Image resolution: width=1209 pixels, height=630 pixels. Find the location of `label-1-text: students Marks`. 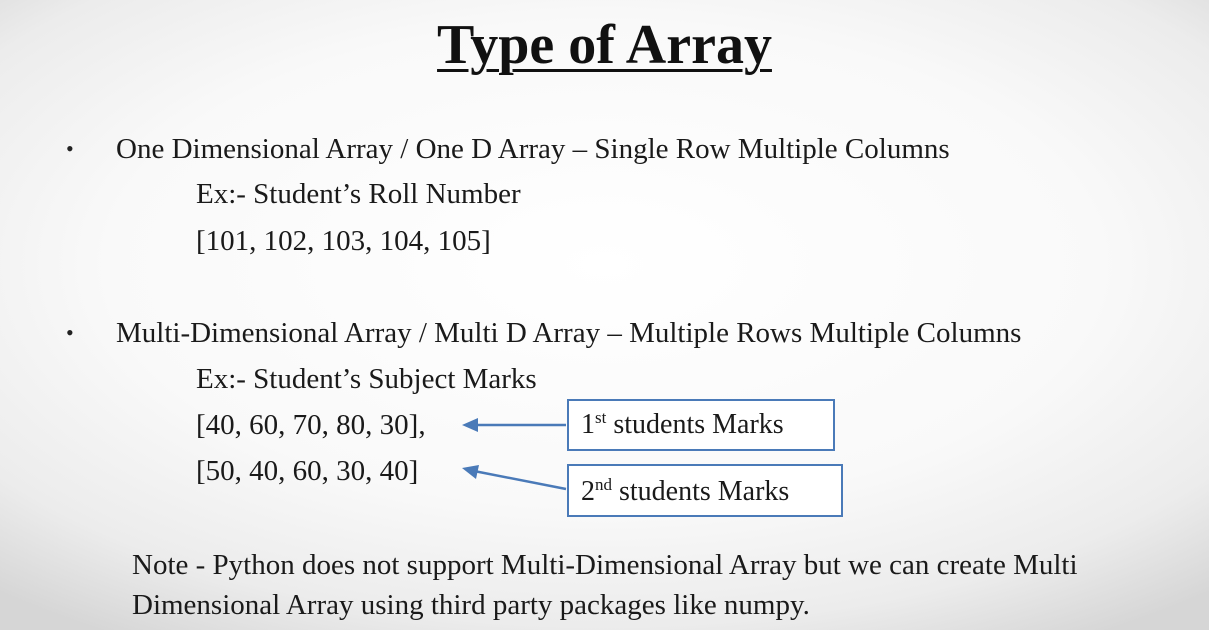

label-1-text: students Marks is located at coordinates (695, 424).